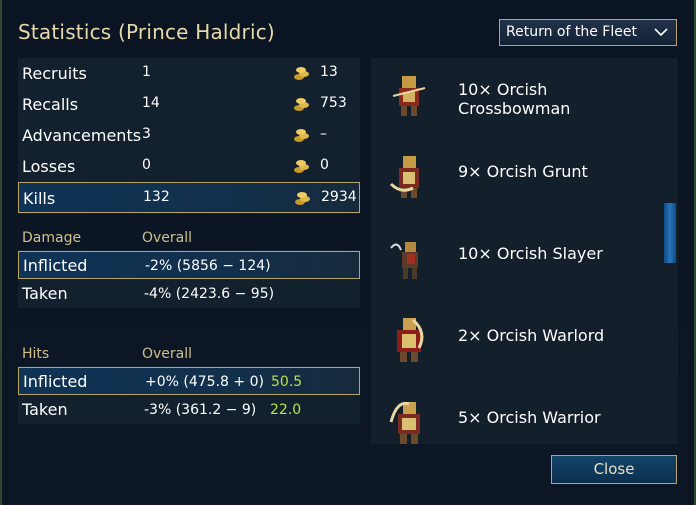 This screenshot has height=505, width=696. I want to click on hits-overall-heading: Overall, so click(167, 354).